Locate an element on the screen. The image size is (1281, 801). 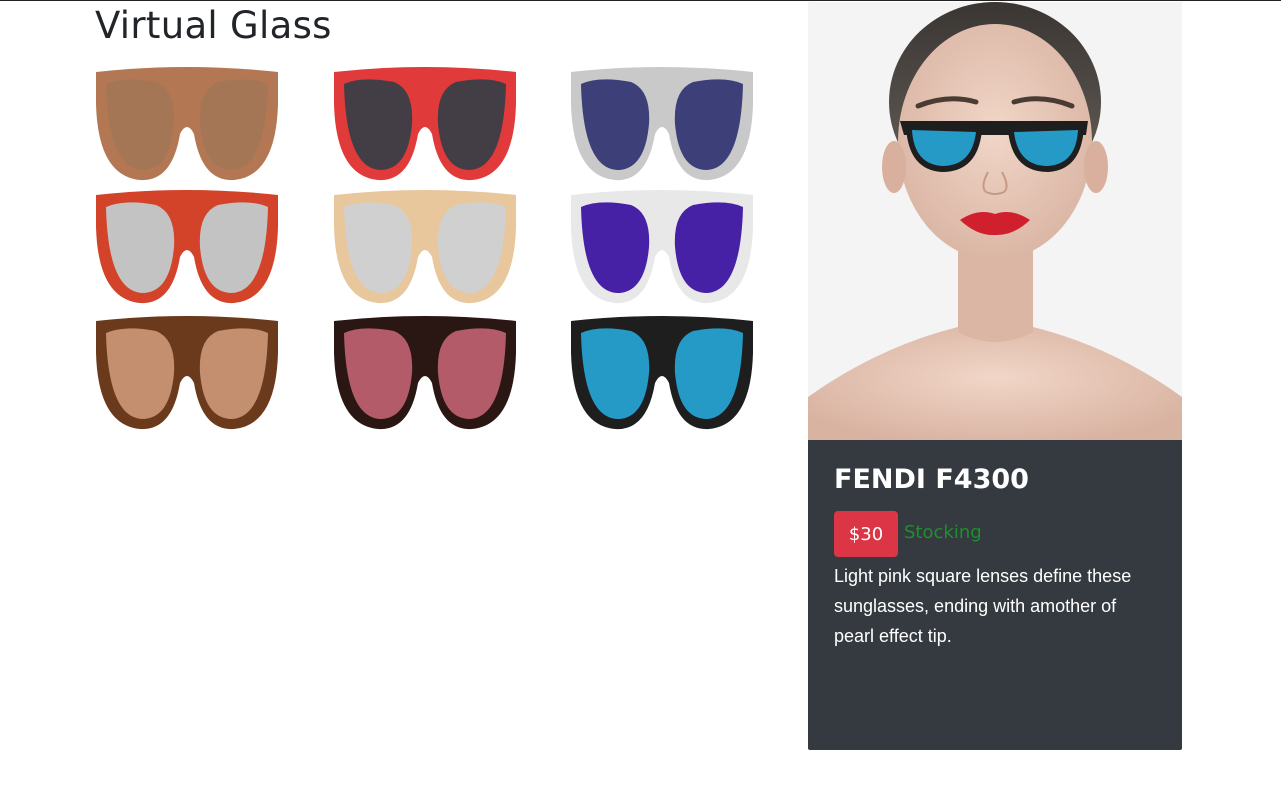
product-name: FENDI F4300 is located at coordinates (931, 479).